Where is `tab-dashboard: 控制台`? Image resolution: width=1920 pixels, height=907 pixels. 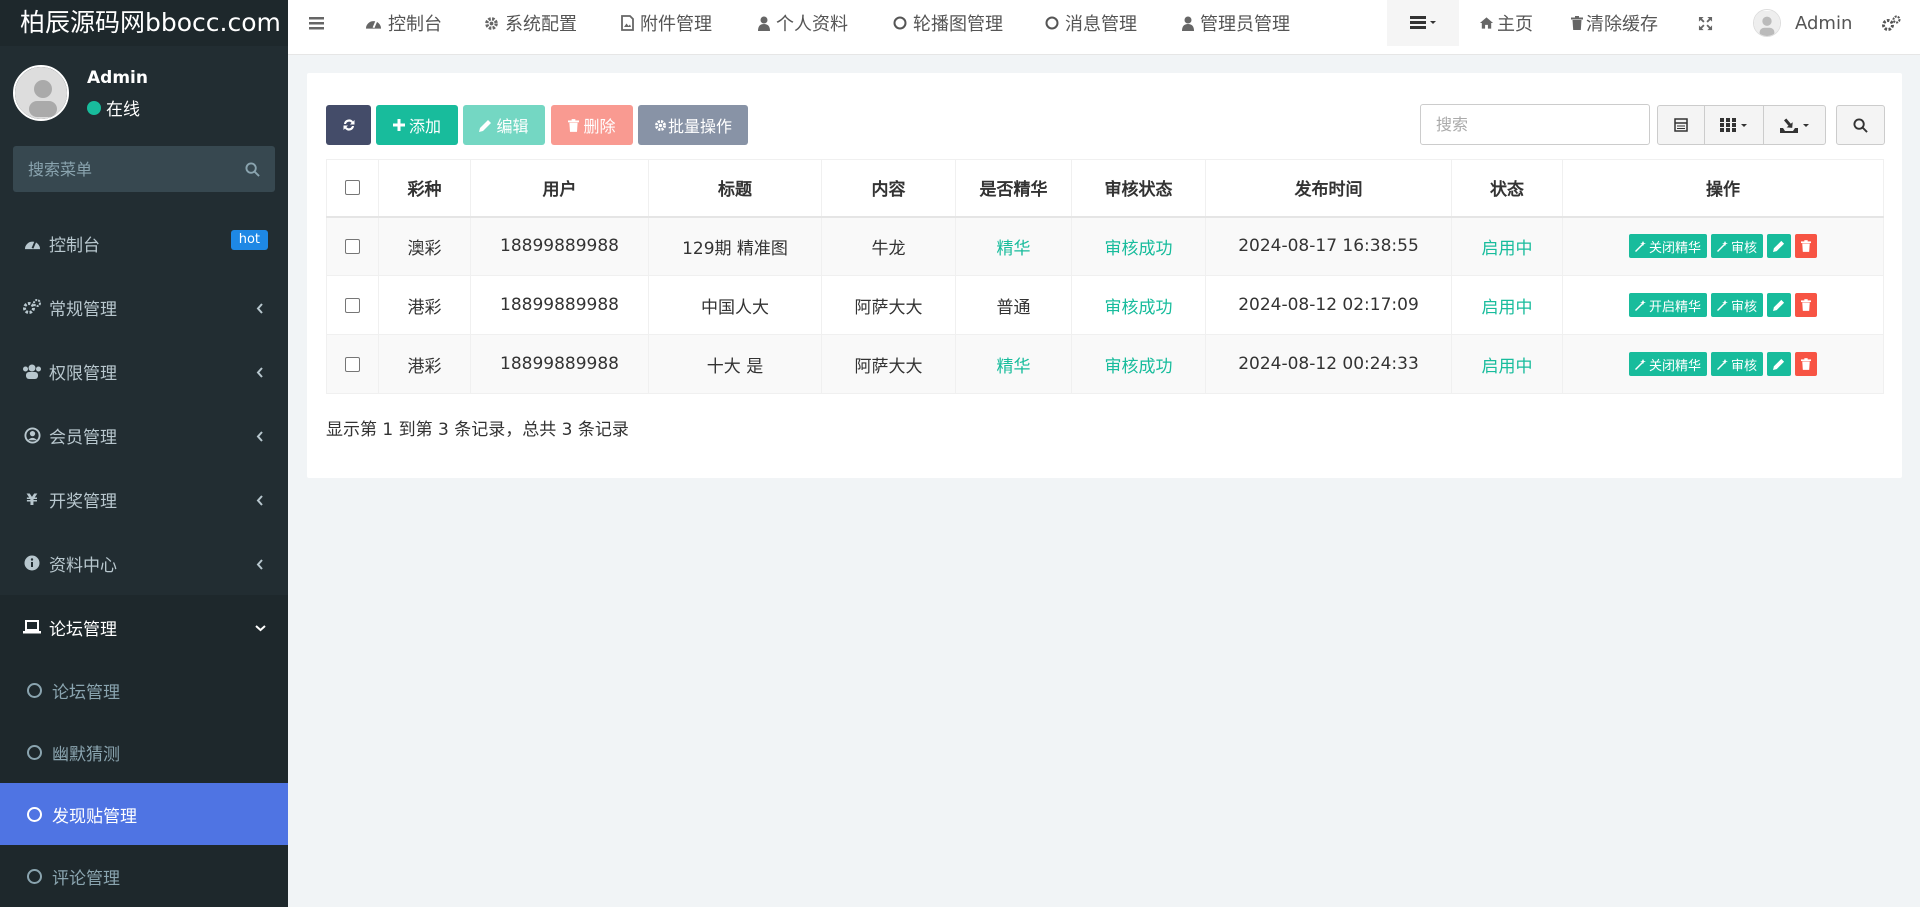 tab-dashboard: 控制台 is located at coordinates (403, 23).